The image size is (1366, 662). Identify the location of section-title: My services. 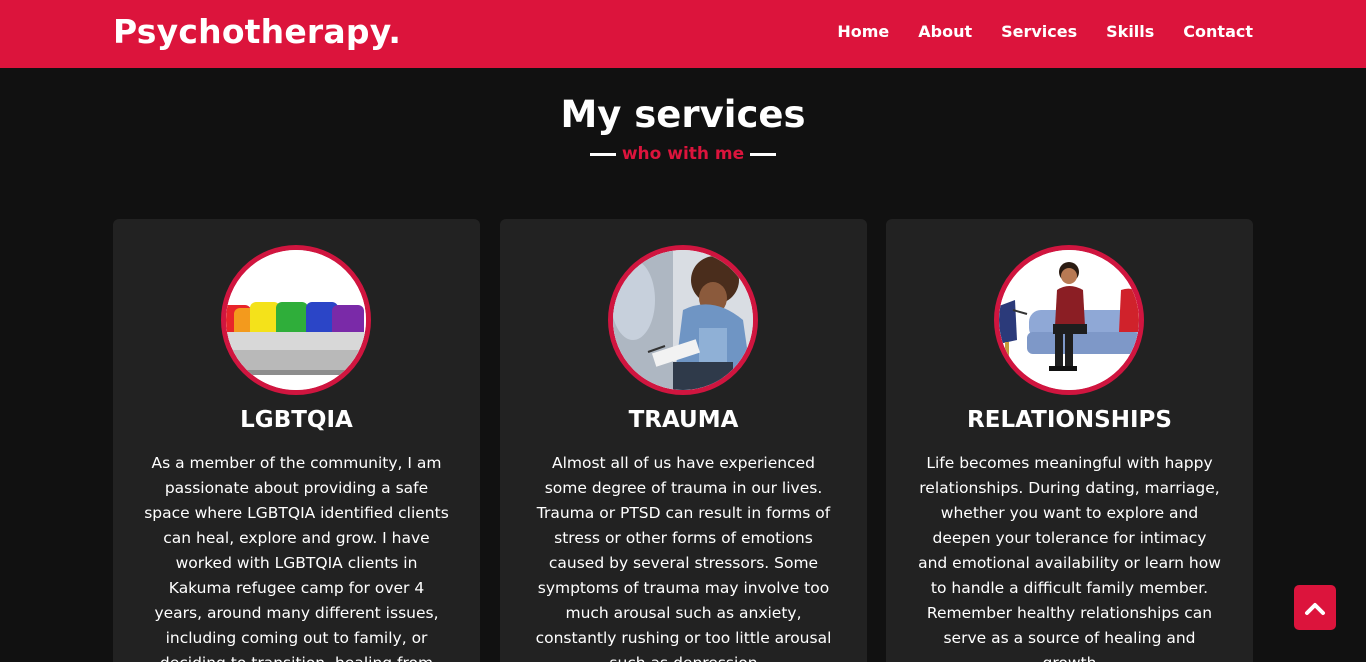
(683, 114).